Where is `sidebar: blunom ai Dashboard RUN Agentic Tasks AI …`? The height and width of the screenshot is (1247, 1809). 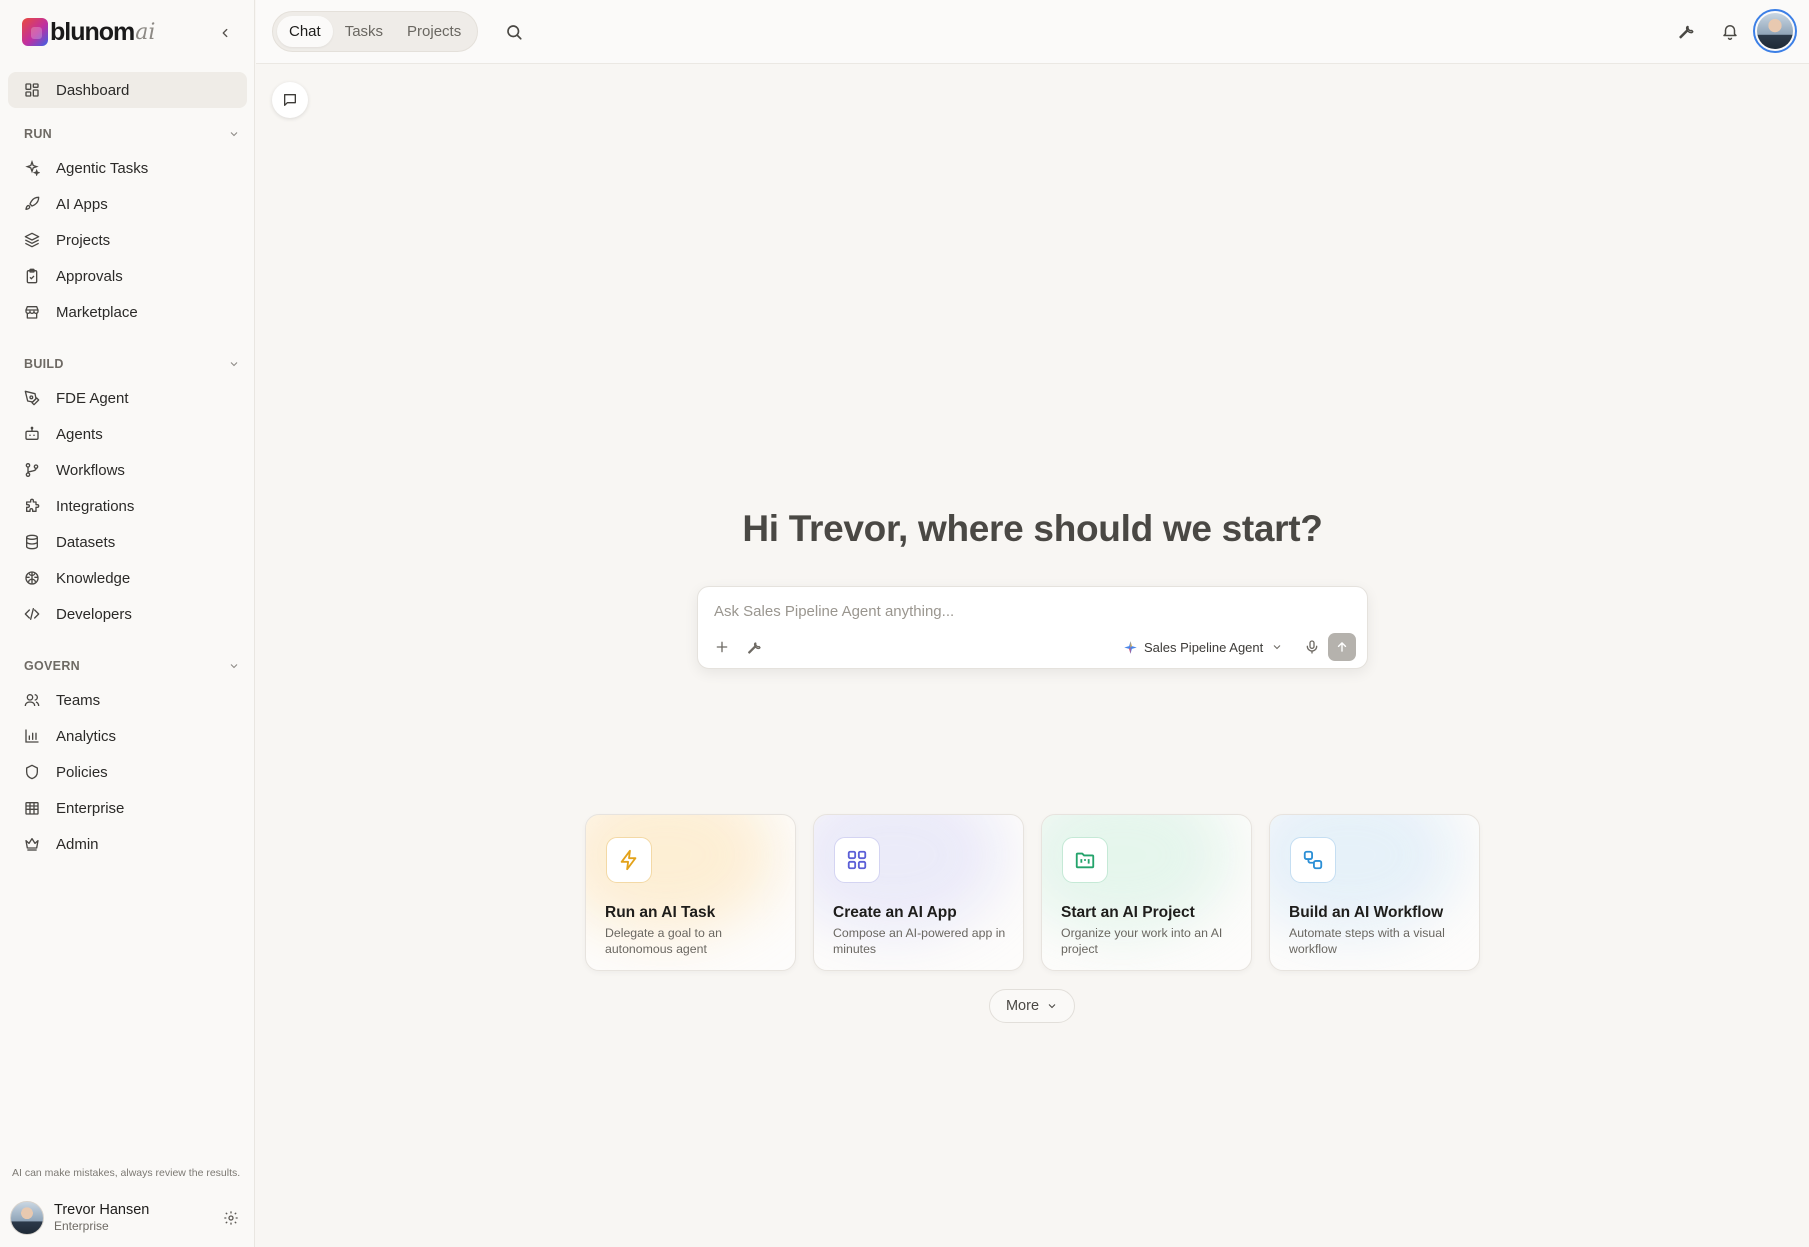
sidebar: blunom ai Dashboard RUN Agentic Tasks AI … is located at coordinates (127, 623).